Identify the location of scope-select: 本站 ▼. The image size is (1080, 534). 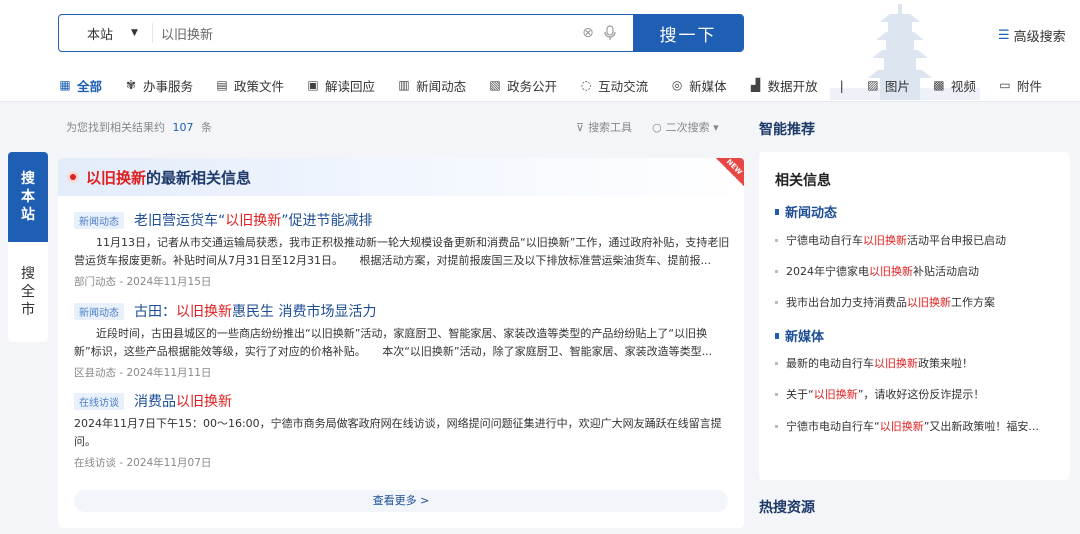
(106, 33).